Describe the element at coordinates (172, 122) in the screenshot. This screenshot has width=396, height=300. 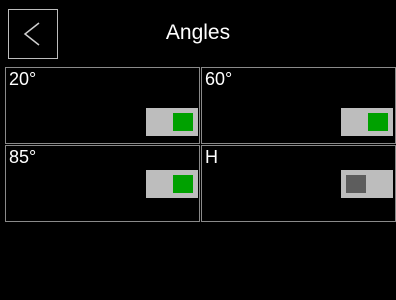
I see `angle-20-toggle` at that location.